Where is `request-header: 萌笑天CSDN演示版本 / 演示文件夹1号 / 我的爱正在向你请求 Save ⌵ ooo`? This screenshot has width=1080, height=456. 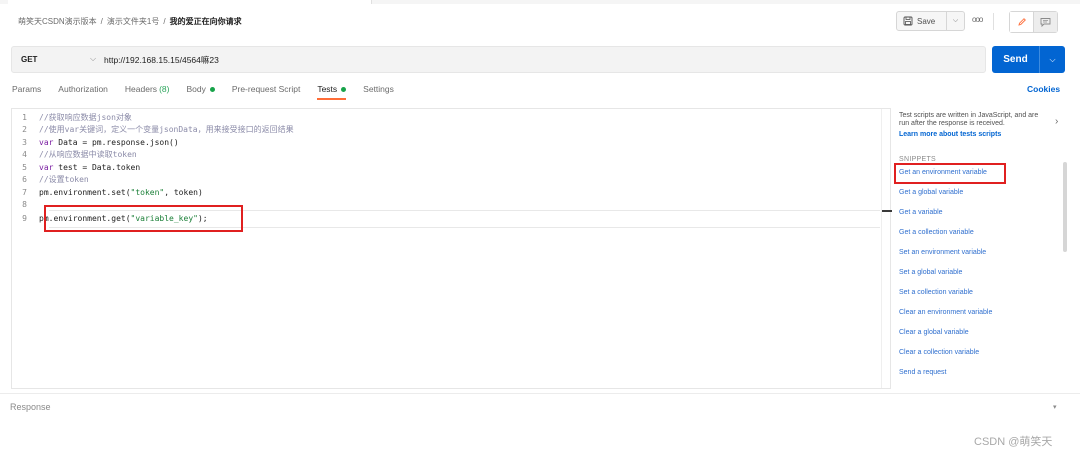 request-header: 萌笑天CSDN演示版本 / 演示文件夹1号 / 我的爱正在向你请求 Save ⌵ ooo is located at coordinates (540, 21).